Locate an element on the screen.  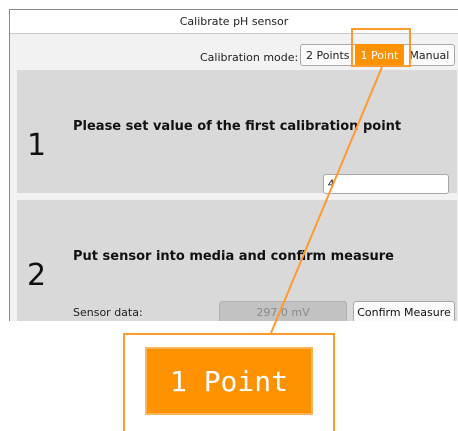
zoom-callout: 1 Point is located at coordinates (229, 382).